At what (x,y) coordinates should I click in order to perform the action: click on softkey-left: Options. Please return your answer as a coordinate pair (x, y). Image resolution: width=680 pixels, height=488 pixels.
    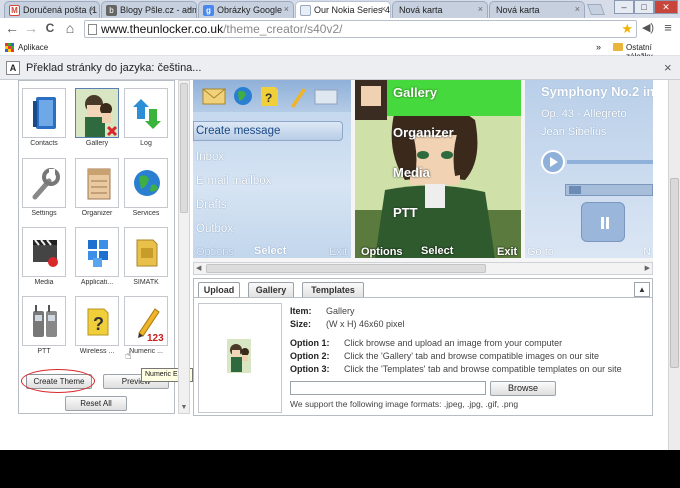
    Looking at the image, I should click on (215, 252).